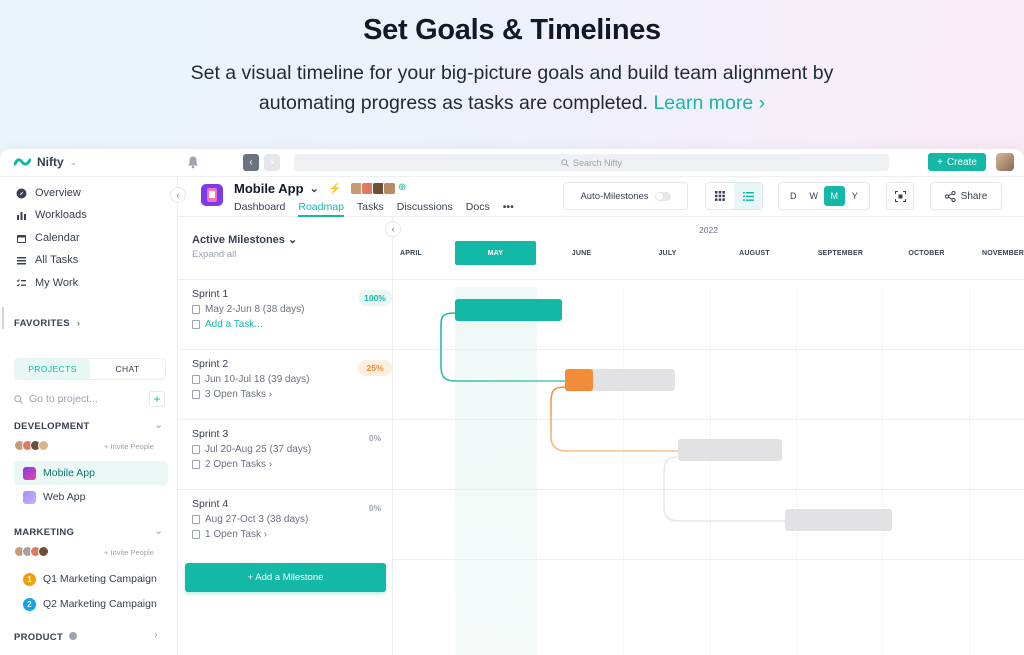 The height and width of the screenshot is (655, 1024). What do you see at coordinates (478, 209) in the screenshot?
I see `tab-docs: Docs` at bounding box center [478, 209].